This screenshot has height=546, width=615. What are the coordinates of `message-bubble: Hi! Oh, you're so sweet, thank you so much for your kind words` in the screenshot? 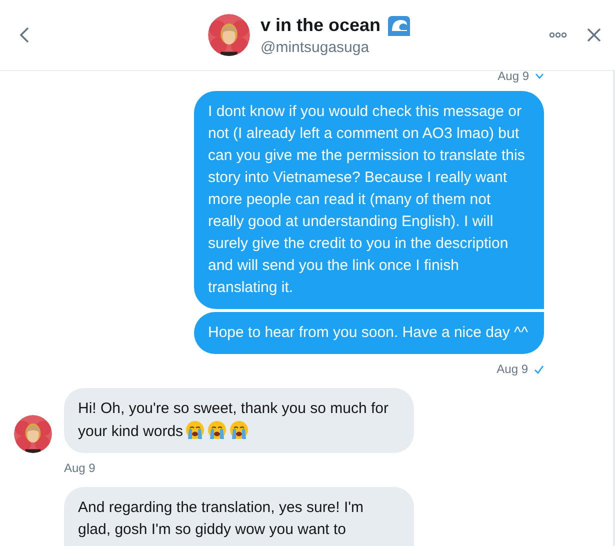 It's located at (239, 420).